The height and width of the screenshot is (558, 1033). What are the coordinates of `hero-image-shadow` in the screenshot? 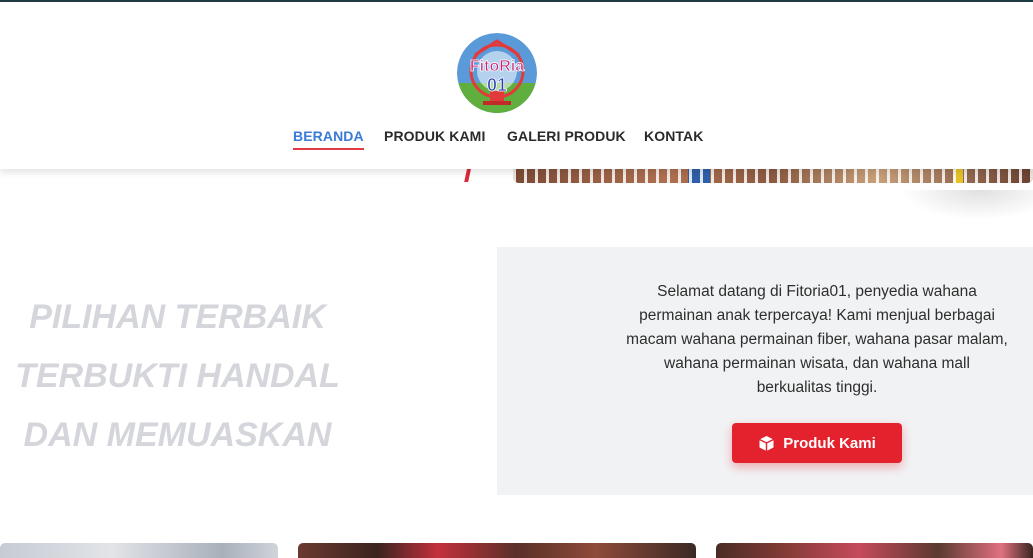 It's located at (966, 205).